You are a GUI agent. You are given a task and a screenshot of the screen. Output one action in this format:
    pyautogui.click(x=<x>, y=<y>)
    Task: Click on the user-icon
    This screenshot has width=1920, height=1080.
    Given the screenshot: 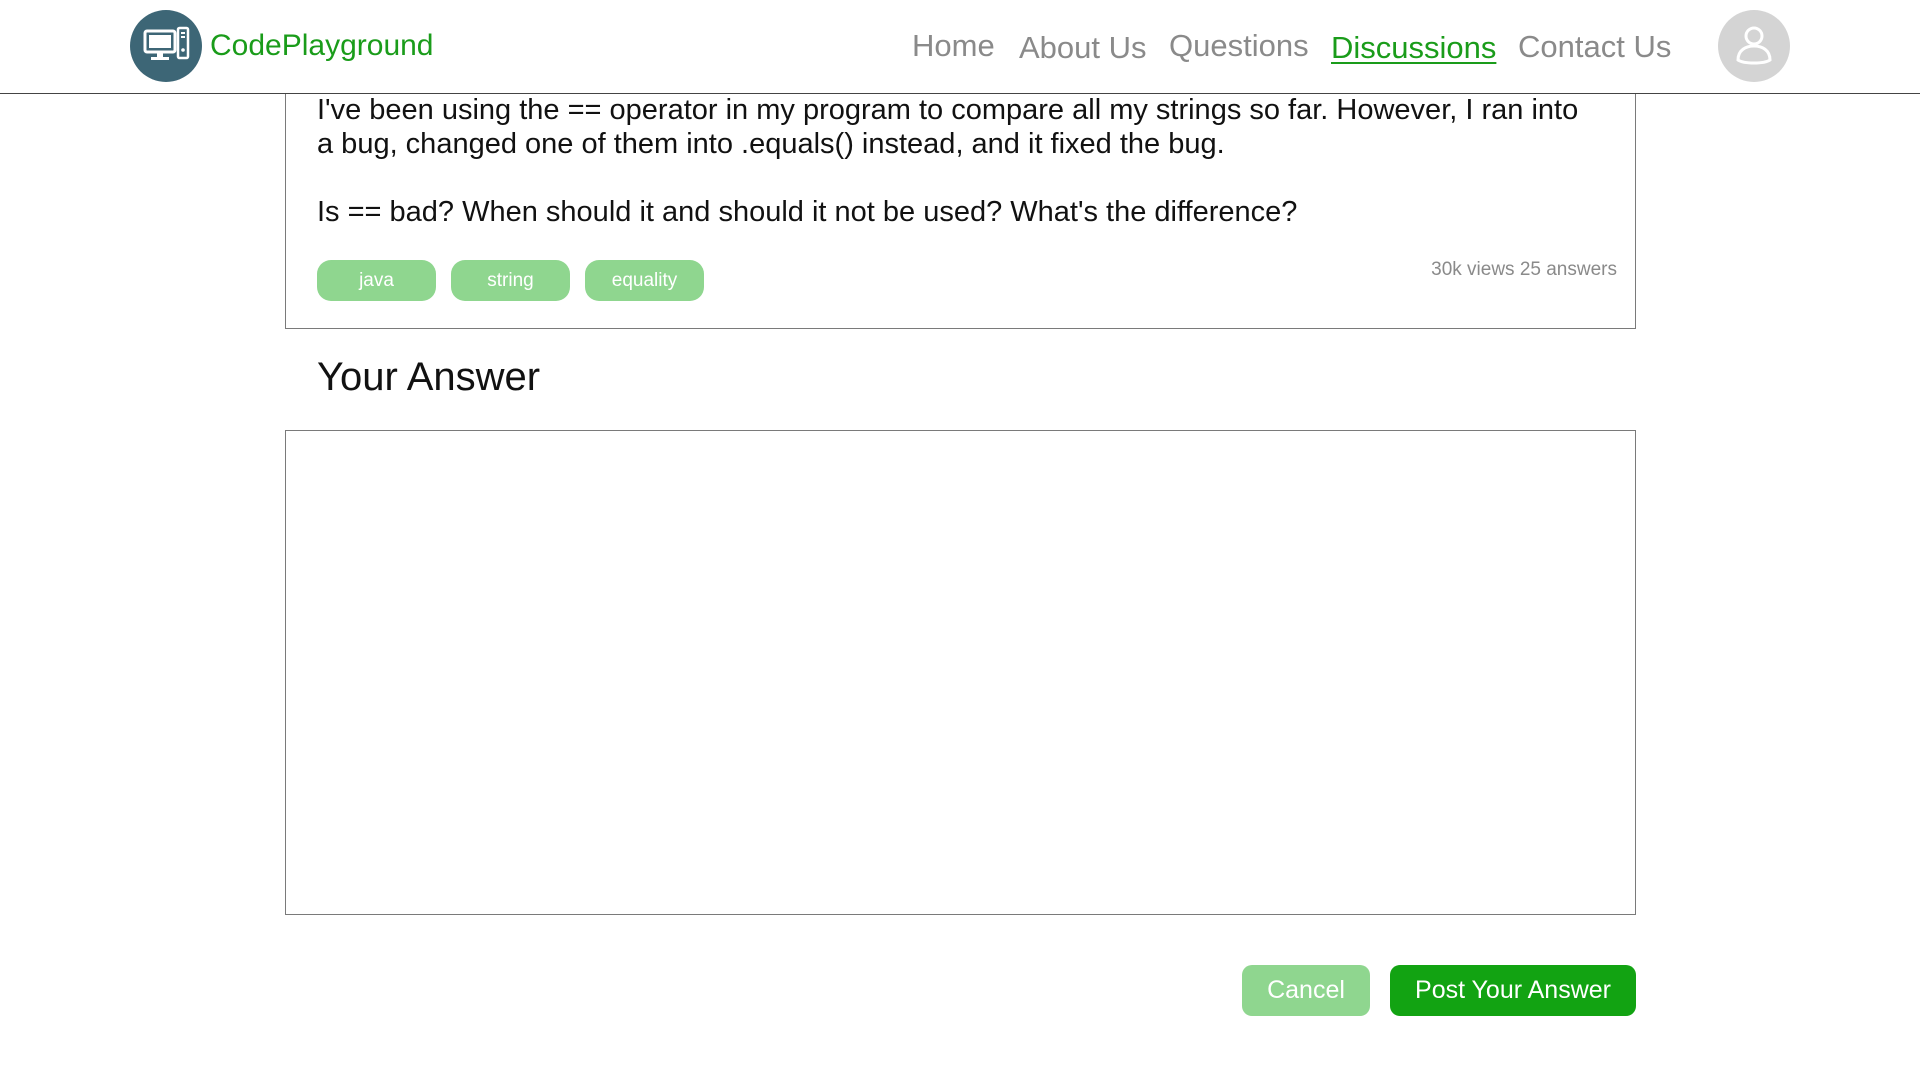 What is the action you would take?
    pyautogui.click(x=1754, y=46)
    